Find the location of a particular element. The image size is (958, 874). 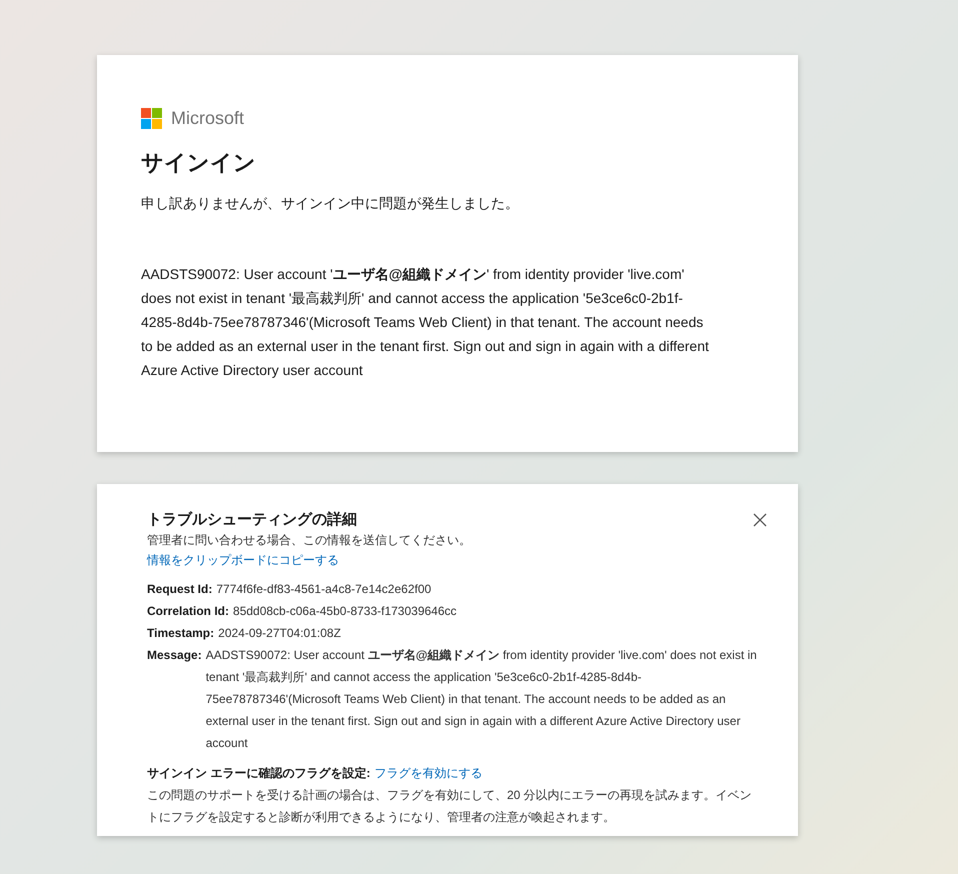

details-description: 管理者に問い合わせる場合、この情報を送信してください。 is located at coordinates (309, 540).